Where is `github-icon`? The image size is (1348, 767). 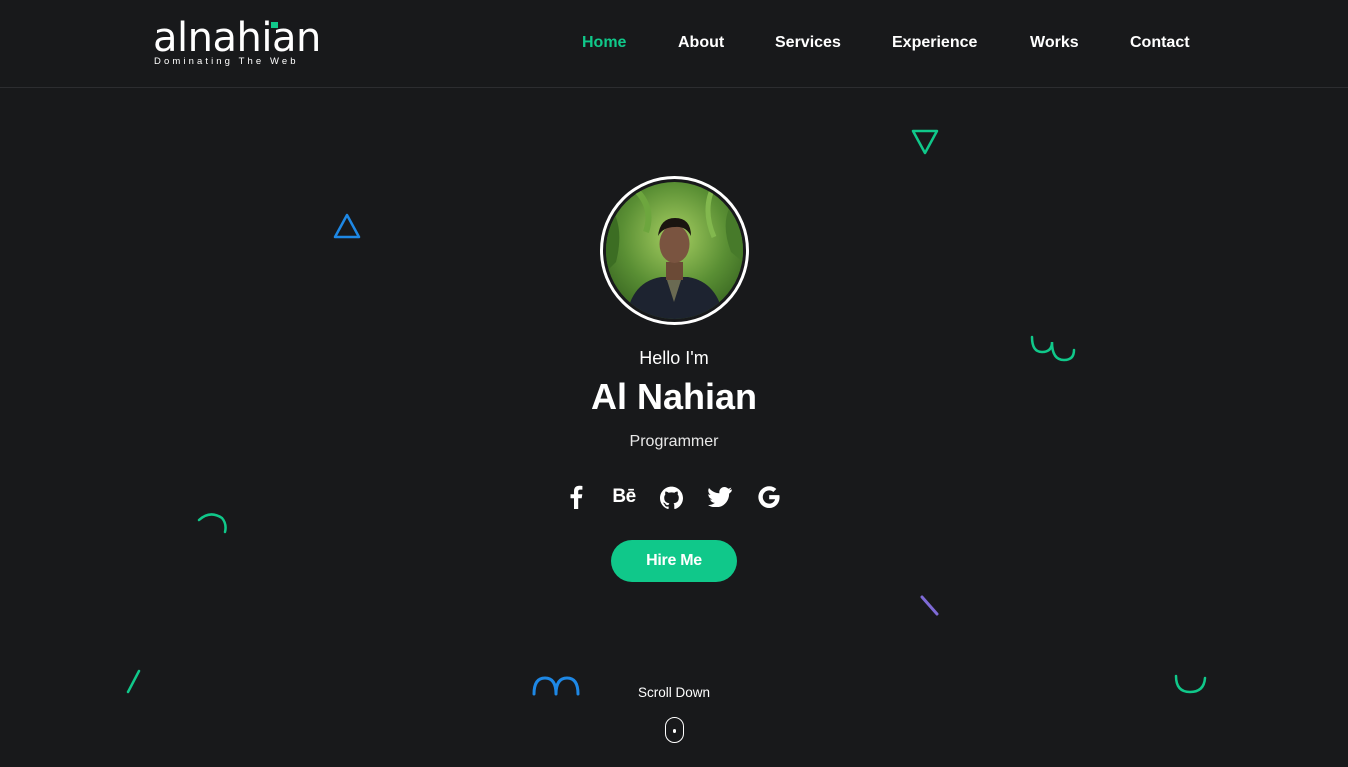
github-icon is located at coordinates (671, 497).